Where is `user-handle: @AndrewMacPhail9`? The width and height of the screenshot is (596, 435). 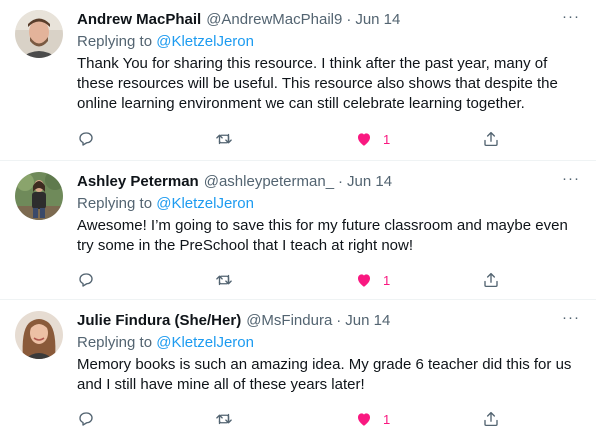
user-handle: @AndrewMacPhail9 is located at coordinates (274, 20).